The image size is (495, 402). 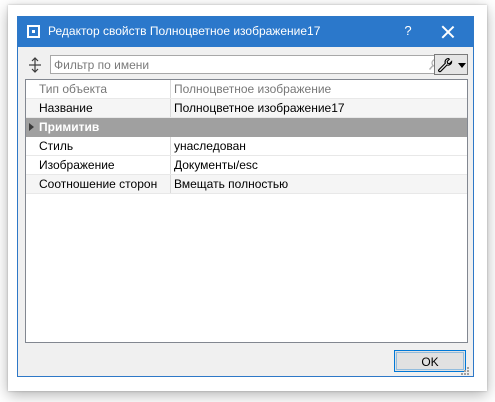 I want to click on row-divider, so click(x=246, y=193).